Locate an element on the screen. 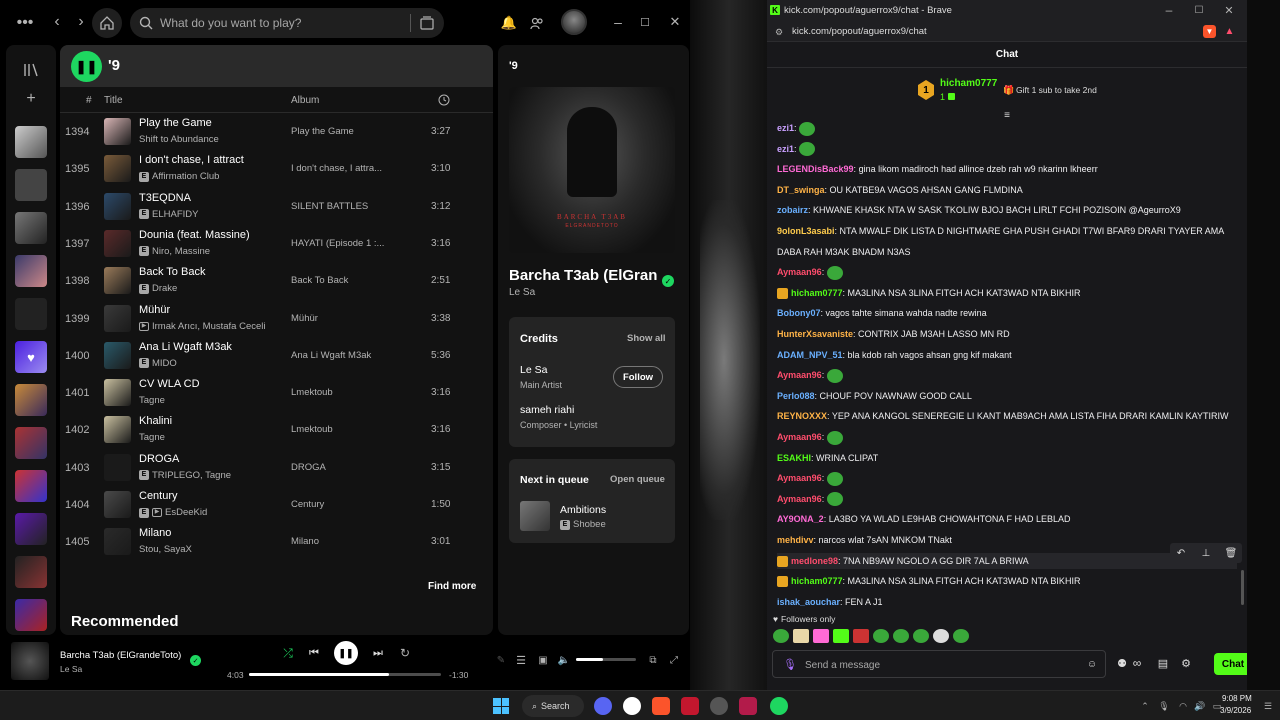 Image resolution: width=1280 pixels, height=720 pixels. chat-username: HunterXsavaniste is located at coordinates (815, 334).